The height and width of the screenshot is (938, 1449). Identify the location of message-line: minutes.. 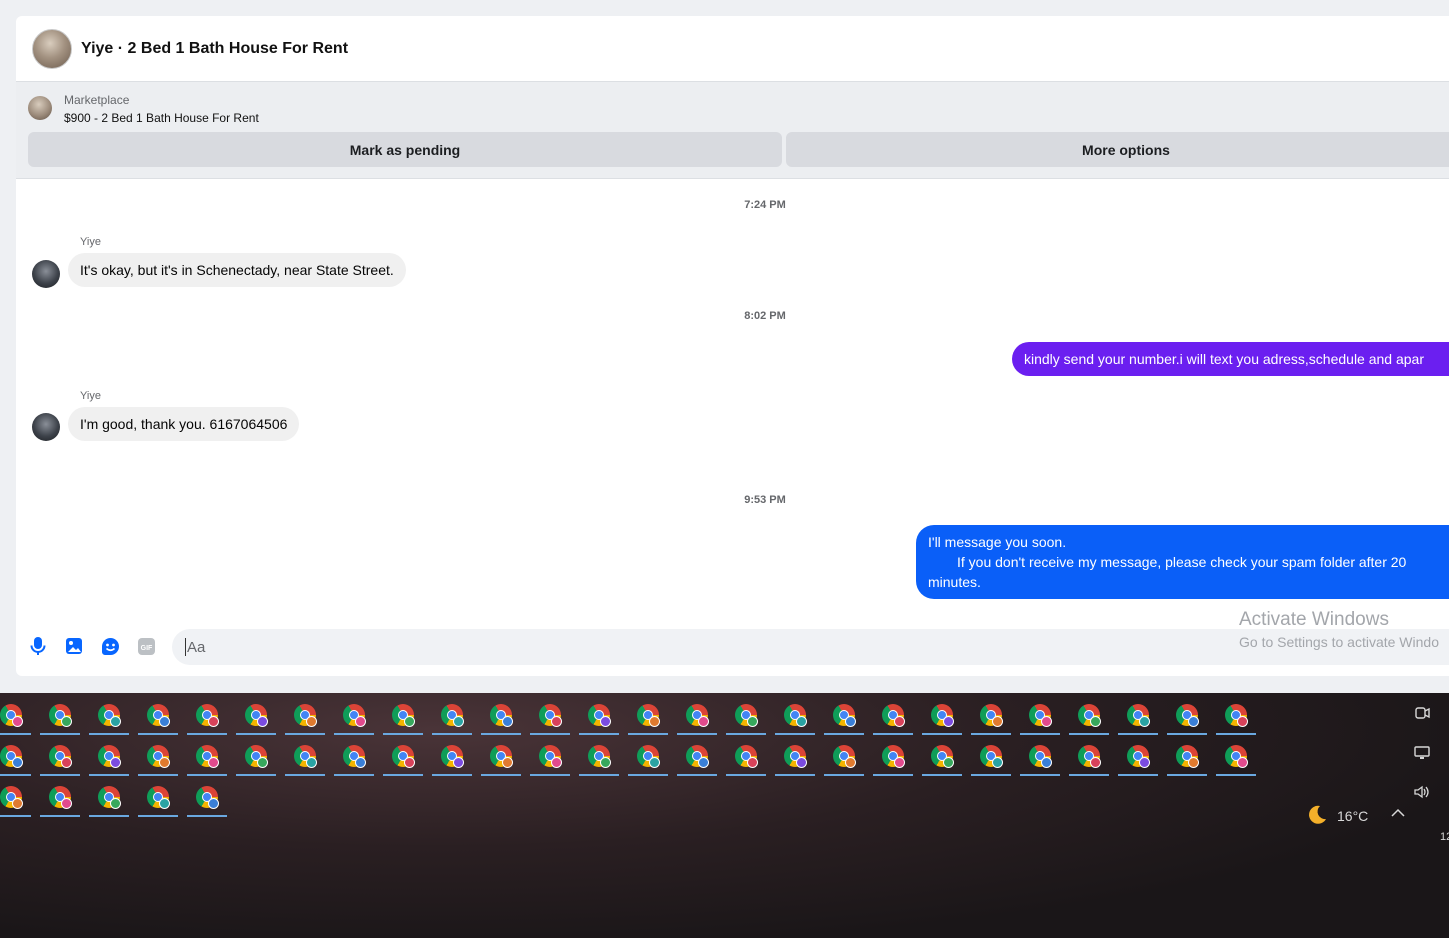
(954, 582).